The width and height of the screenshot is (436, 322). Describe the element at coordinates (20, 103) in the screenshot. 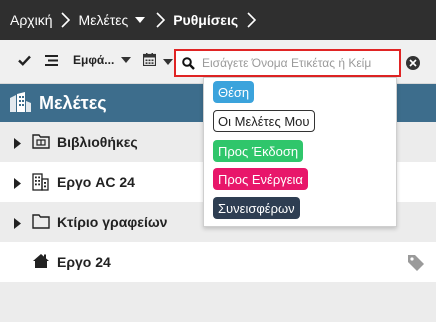

I see `projects-icon` at that location.